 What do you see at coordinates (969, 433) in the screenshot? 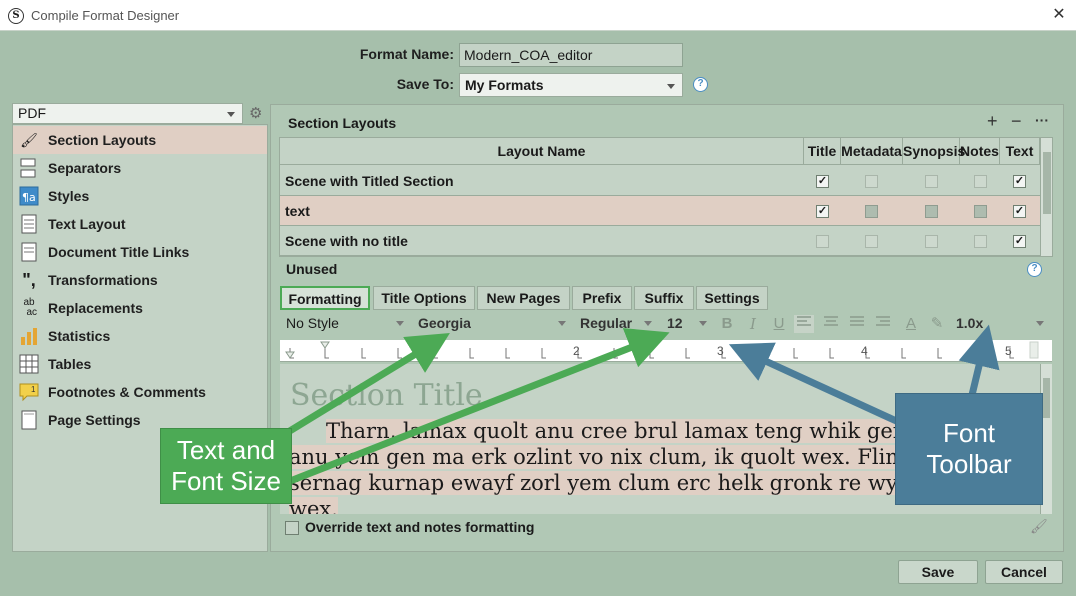
I see `callout-line: Font` at bounding box center [969, 433].